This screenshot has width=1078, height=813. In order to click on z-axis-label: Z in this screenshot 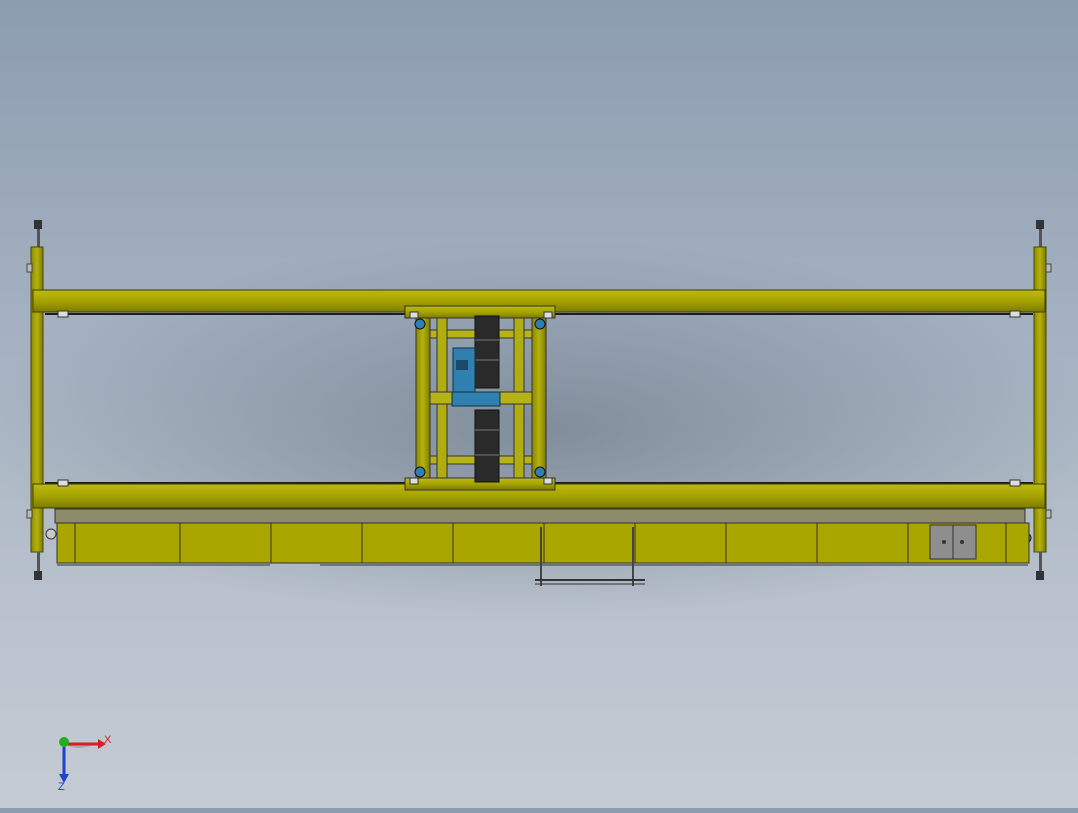, I will do `click(61, 787)`.